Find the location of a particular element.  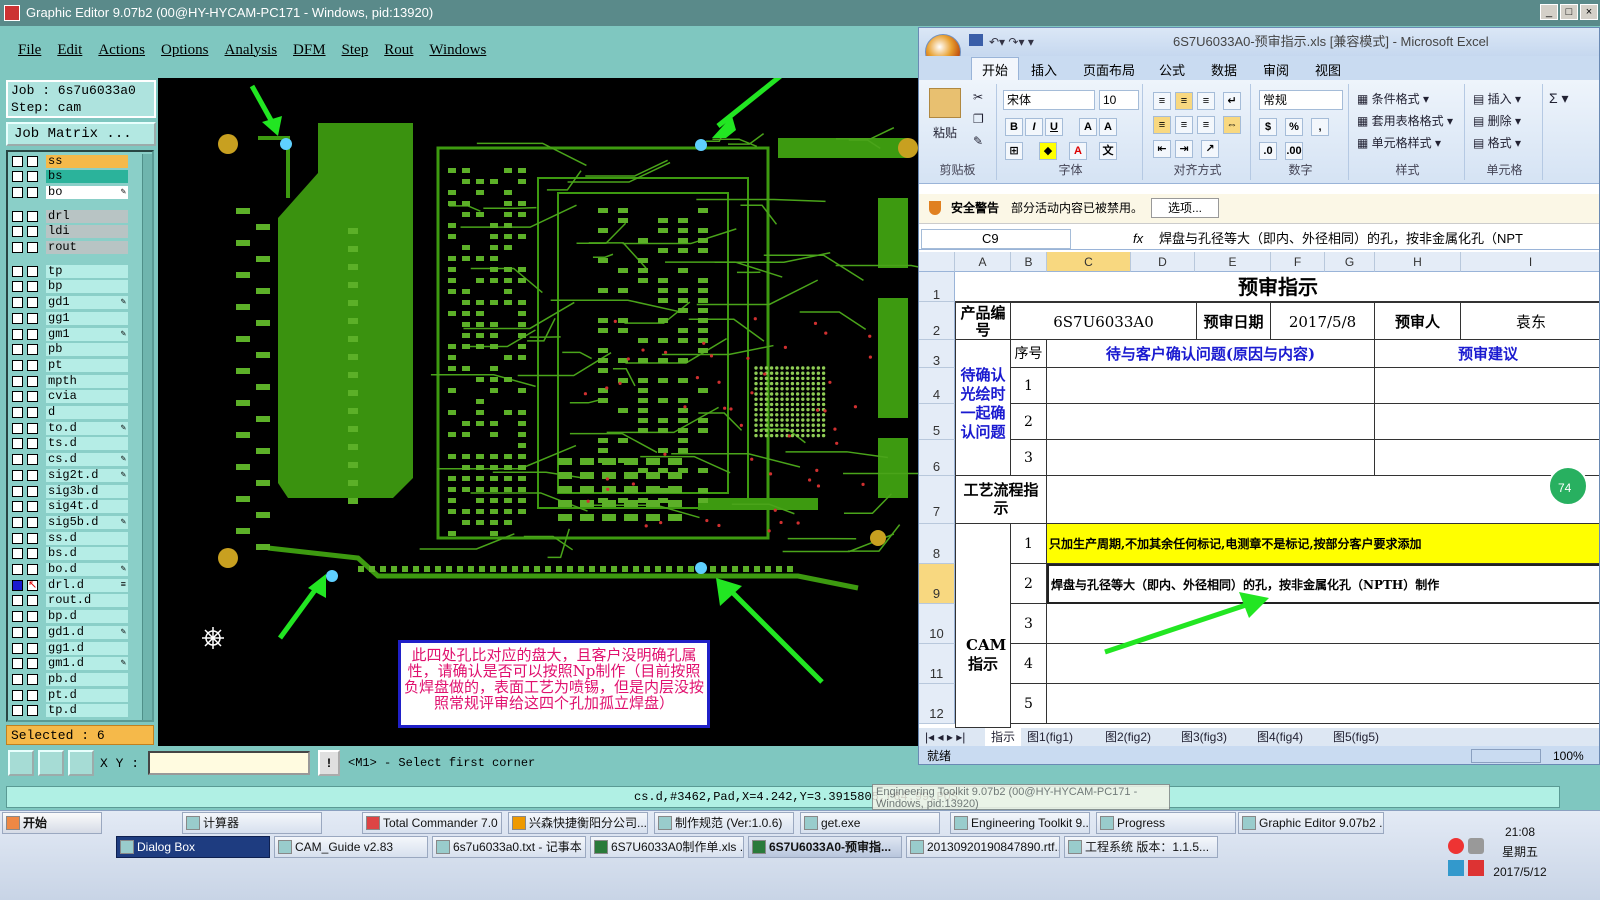

layer-row-sig4t-d: sig4t.d is located at coordinates (70, 507).